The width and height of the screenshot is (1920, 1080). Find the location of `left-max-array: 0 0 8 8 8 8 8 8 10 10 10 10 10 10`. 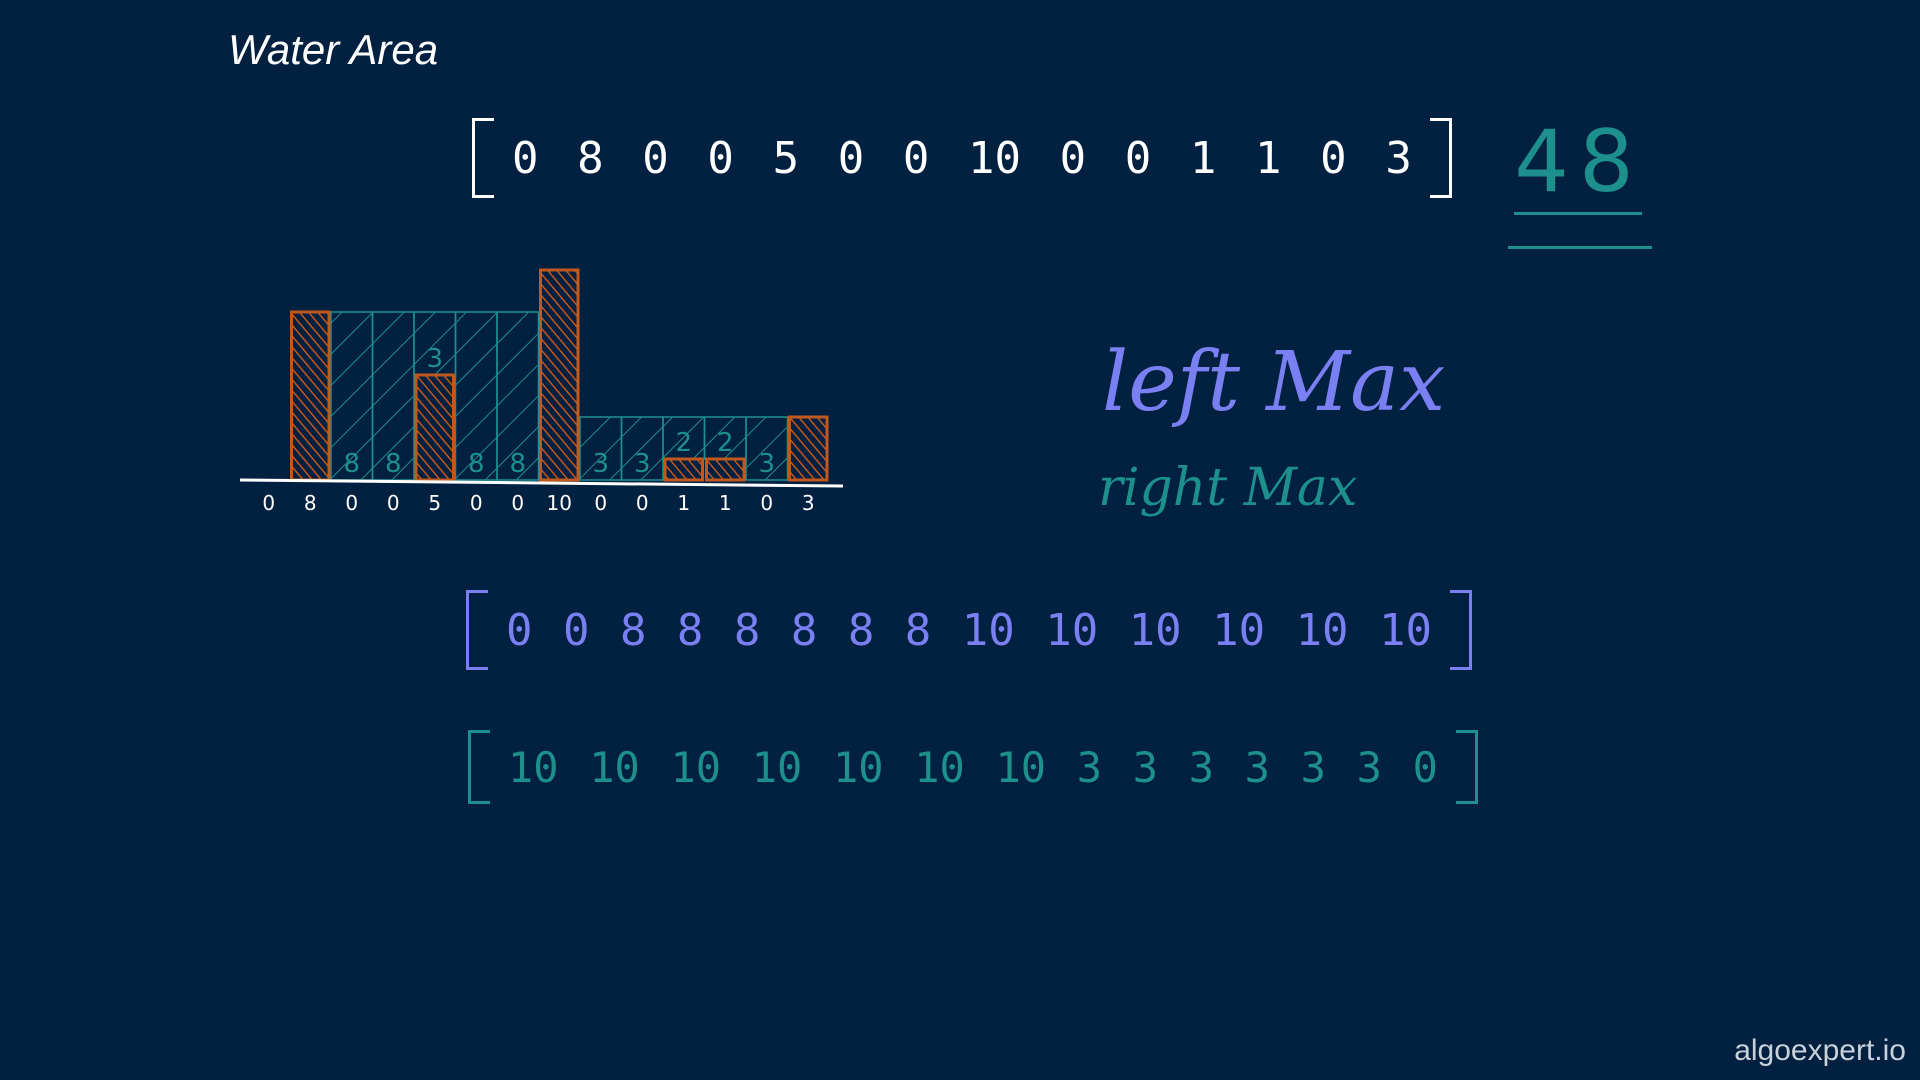

left-max-array: 0 0 8 8 8 8 8 8 10 10 10 10 10 10 is located at coordinates (969, 630).